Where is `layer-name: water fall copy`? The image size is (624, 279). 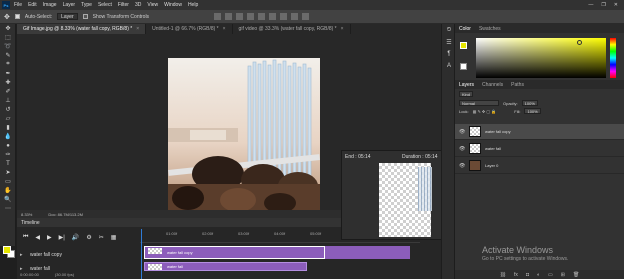
layer-name: water fall copy is located at coordinates (498, 131).